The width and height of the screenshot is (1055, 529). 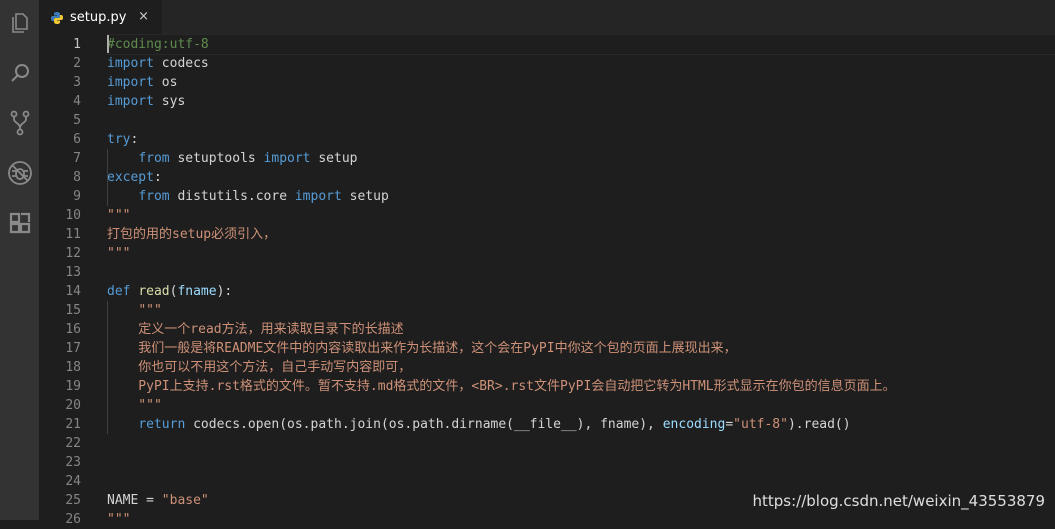 What do you see at coordinates (19, 223) in the screenshot?
I see `extensions-icon` at bounding box center [19, 223].